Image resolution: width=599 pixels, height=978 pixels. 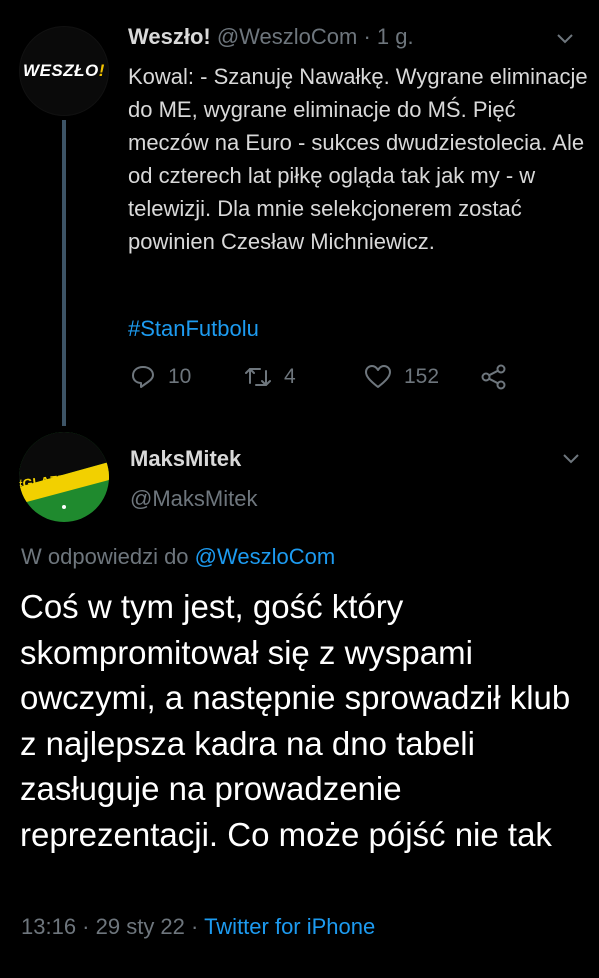 I want to click on heart-icon, so click(x=378, y=376).